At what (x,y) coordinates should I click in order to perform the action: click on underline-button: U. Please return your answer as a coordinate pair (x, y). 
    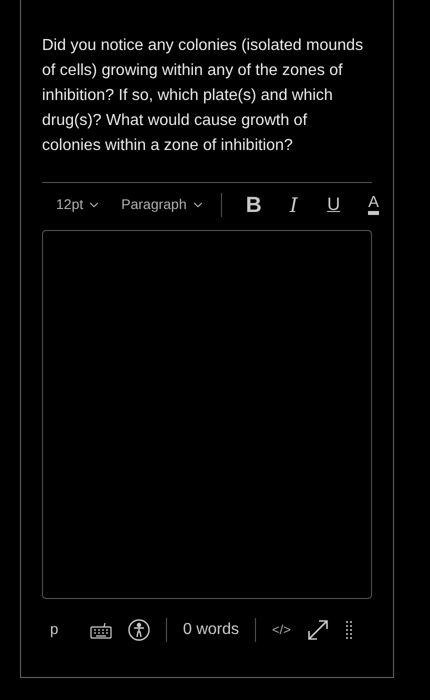
    Looking at the image, I should click on (334, 204).